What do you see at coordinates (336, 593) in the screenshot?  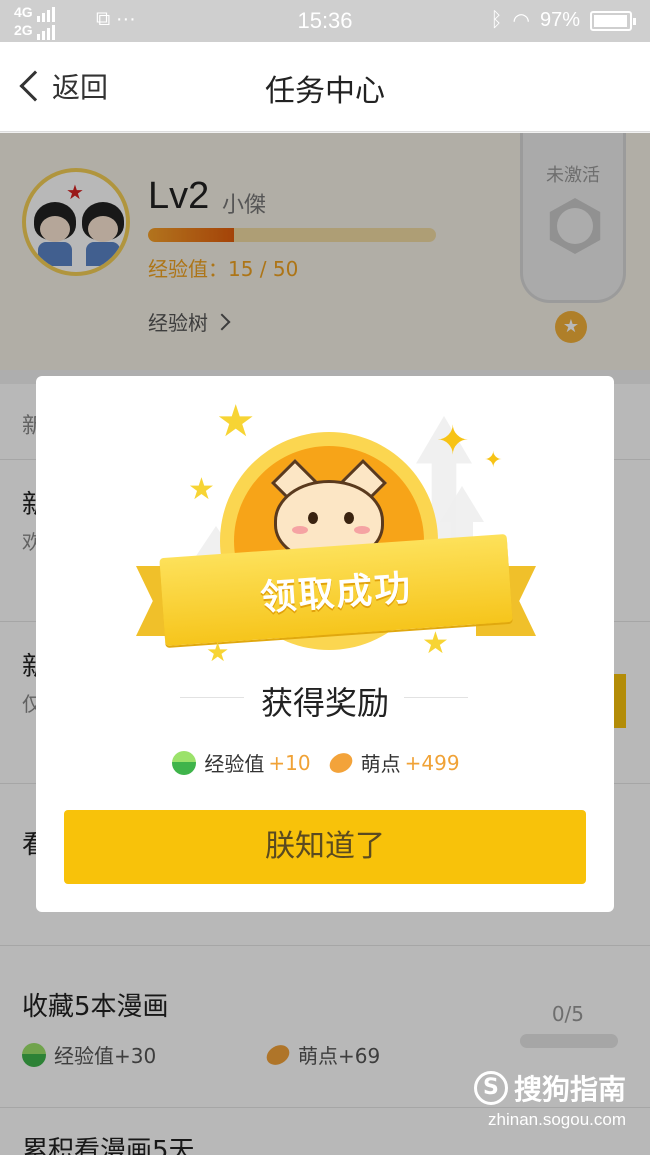 I see `success-banner-text: 领取成功` at bounding box center [336, 593].